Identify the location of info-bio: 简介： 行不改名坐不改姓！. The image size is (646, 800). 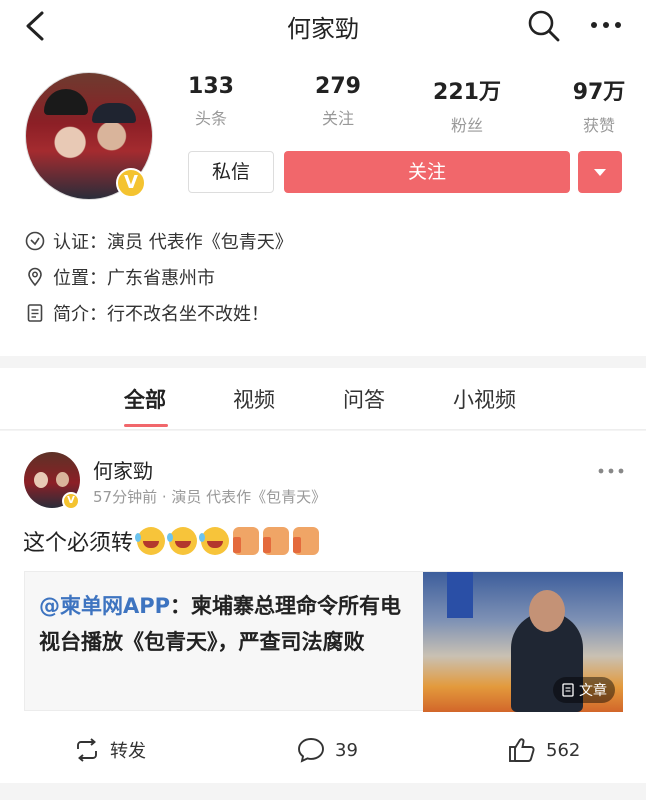
(147, 313).